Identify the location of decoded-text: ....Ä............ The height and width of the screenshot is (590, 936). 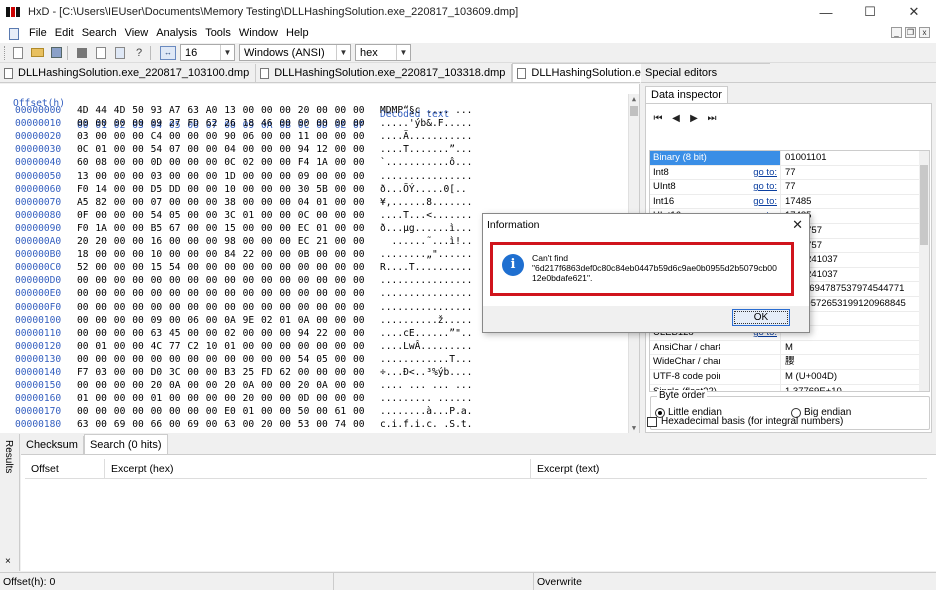
(426, 136).